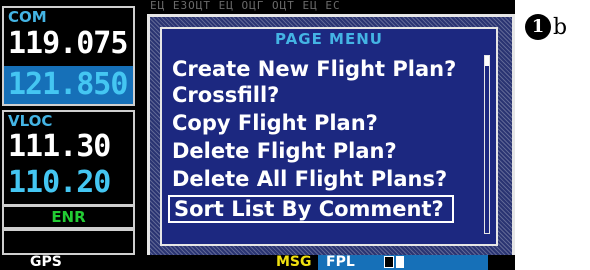 The image size is (590, 270). What do you see at coordinates (245, 6) in the screenshot?
I see `top-status-strip: ЕЦ ЕЗОЦТ ЕЦ ОЦГ ОЦТ ЕЦ ЕС` at bounding box center [245, 6].